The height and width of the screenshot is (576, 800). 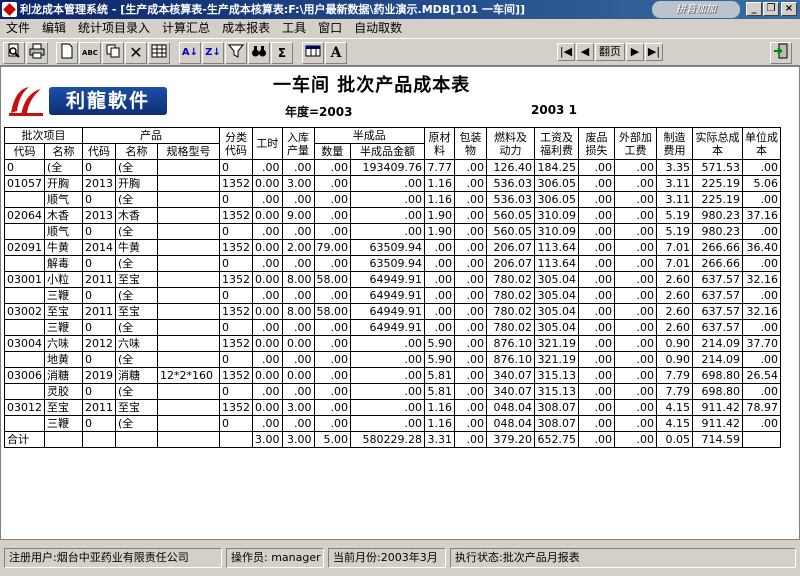 I want to click on menu-window: 窗口, so click(x=330, y=28).